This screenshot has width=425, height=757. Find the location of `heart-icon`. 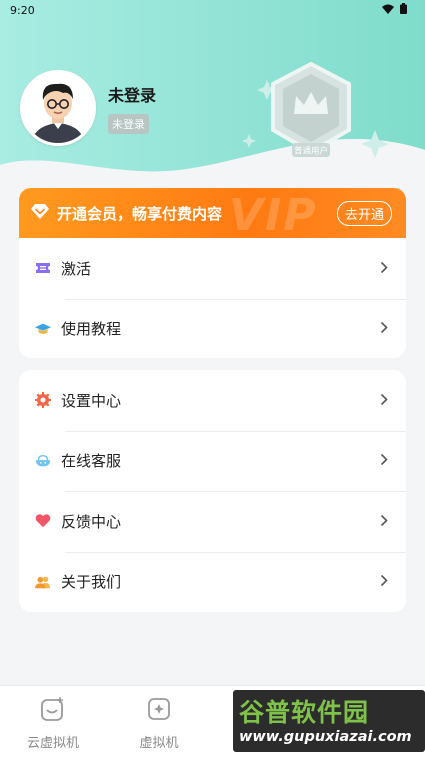

heart-icon is located at coordinates (43, 521).